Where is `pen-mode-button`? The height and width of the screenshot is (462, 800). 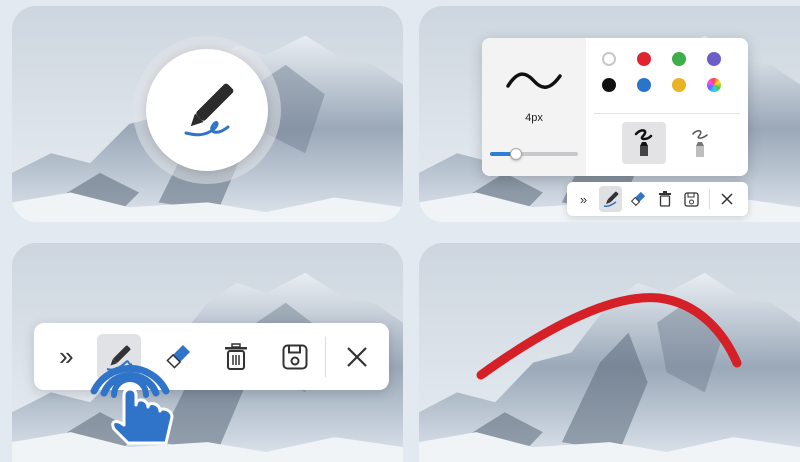
pen-mode-button is located at coordinates (207, 110).